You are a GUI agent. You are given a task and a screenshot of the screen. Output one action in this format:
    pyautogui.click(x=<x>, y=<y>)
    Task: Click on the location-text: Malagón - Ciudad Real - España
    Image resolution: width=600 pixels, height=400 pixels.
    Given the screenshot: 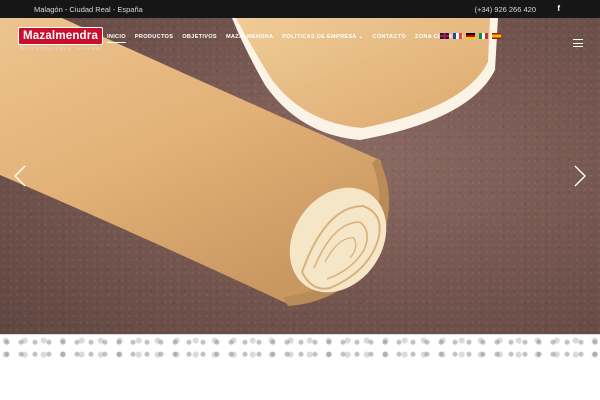 What is the action you would take?
    pyautogui.click(x=88, y=9)
    